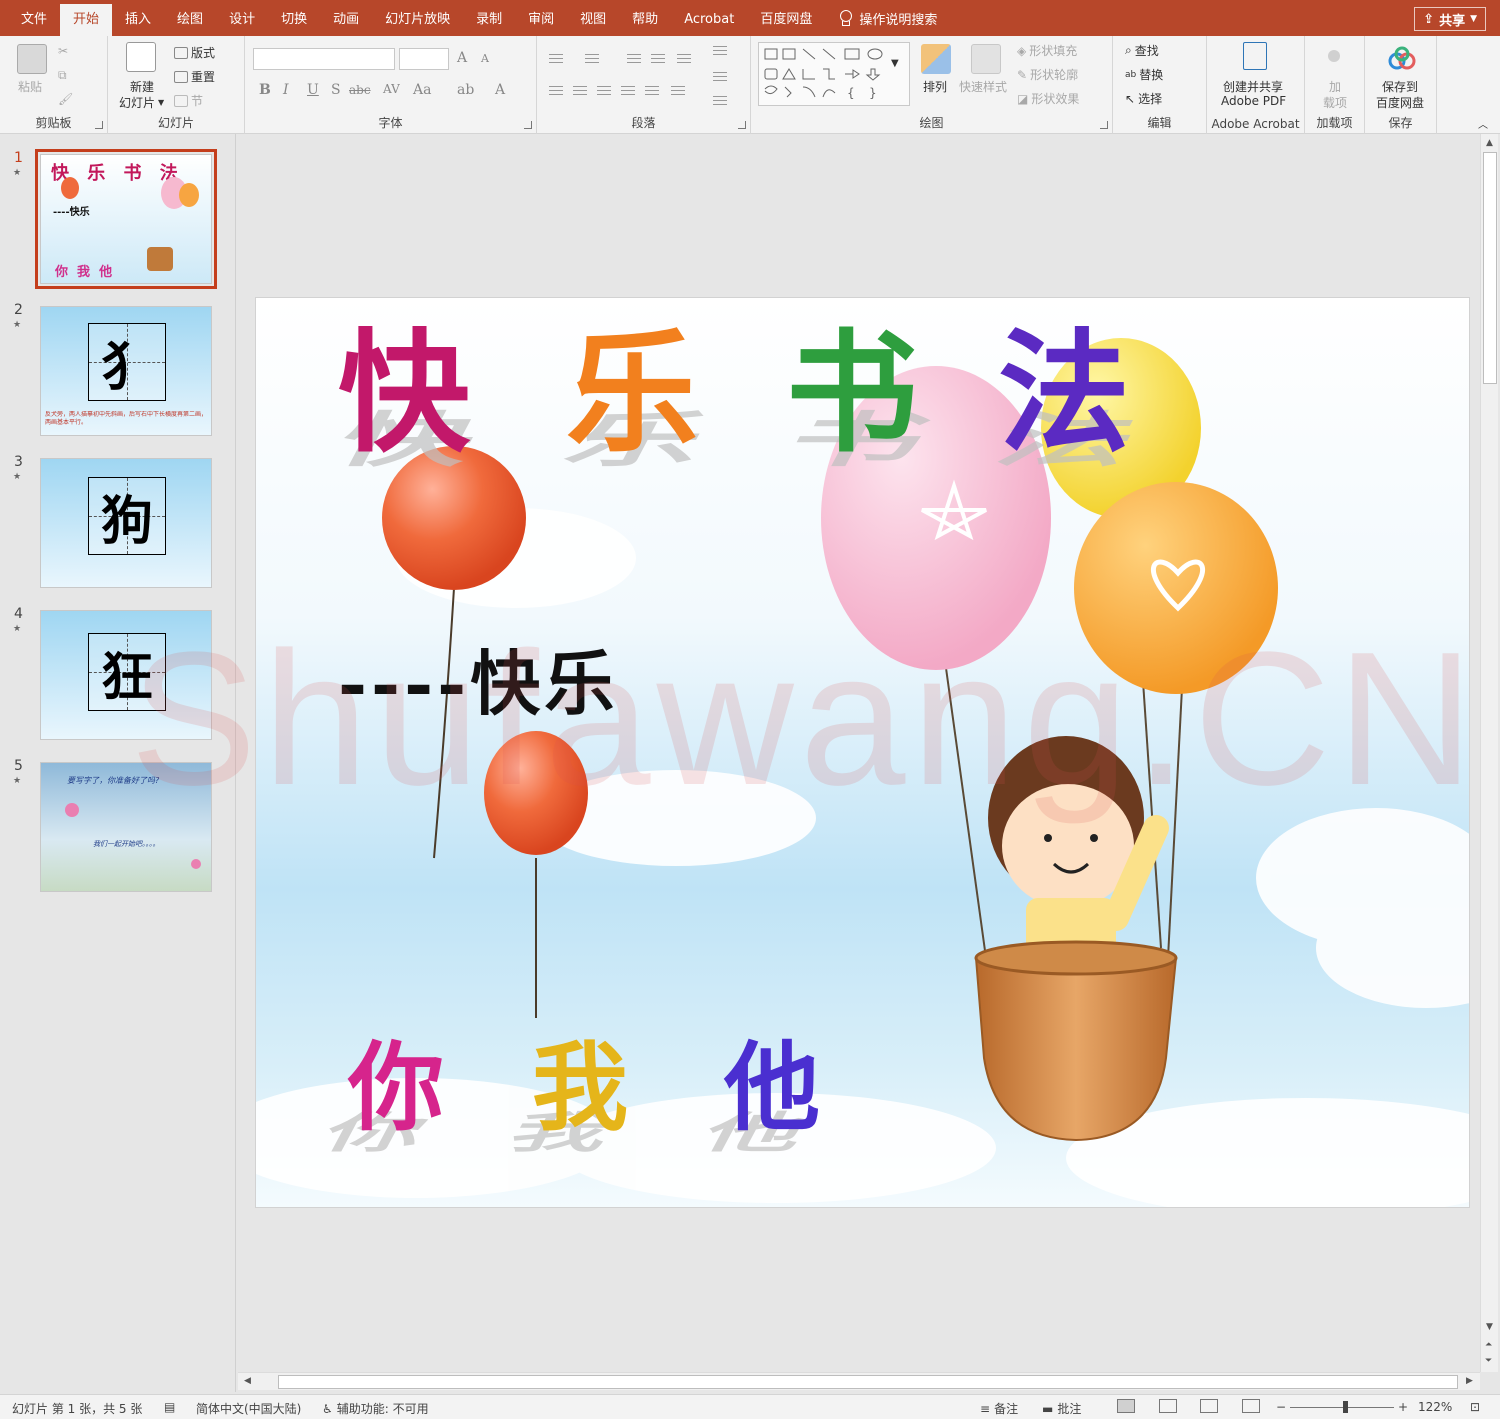 Image resolution: width=1500 pixels, height=1419 pixels. What do you see at coordinates (580, 91) in the screenshot?
I see `align-center-icon` at bounding box center [580, 91].